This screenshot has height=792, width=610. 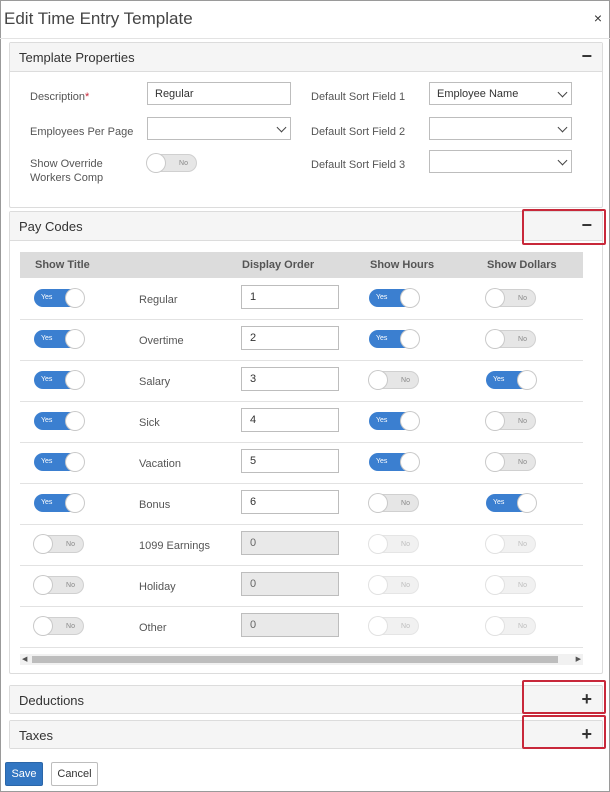 What do you see at coordinates (500, 161) in the screenshot?
I see `sort-field-3-select` at bounding box center [500, 161].